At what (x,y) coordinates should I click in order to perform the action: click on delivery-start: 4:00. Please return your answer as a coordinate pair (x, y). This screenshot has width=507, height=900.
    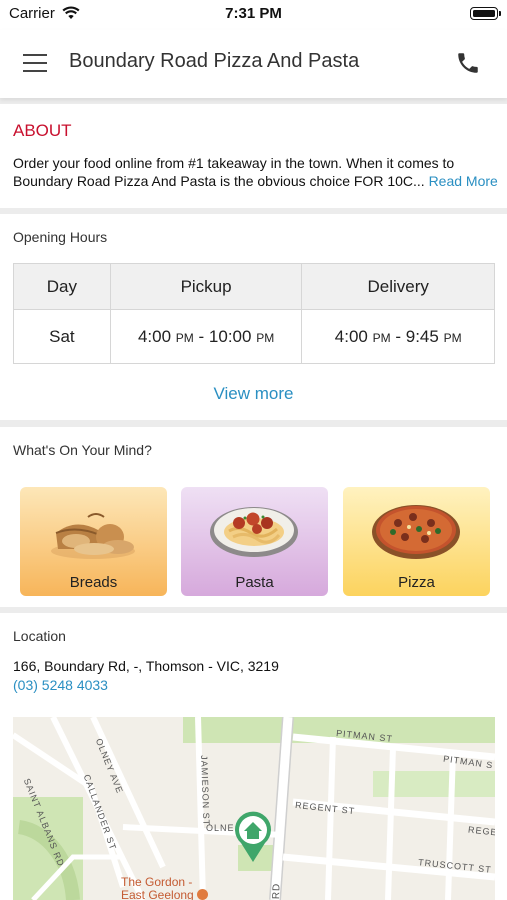
    Looking at the image, I should click on (351, 336).